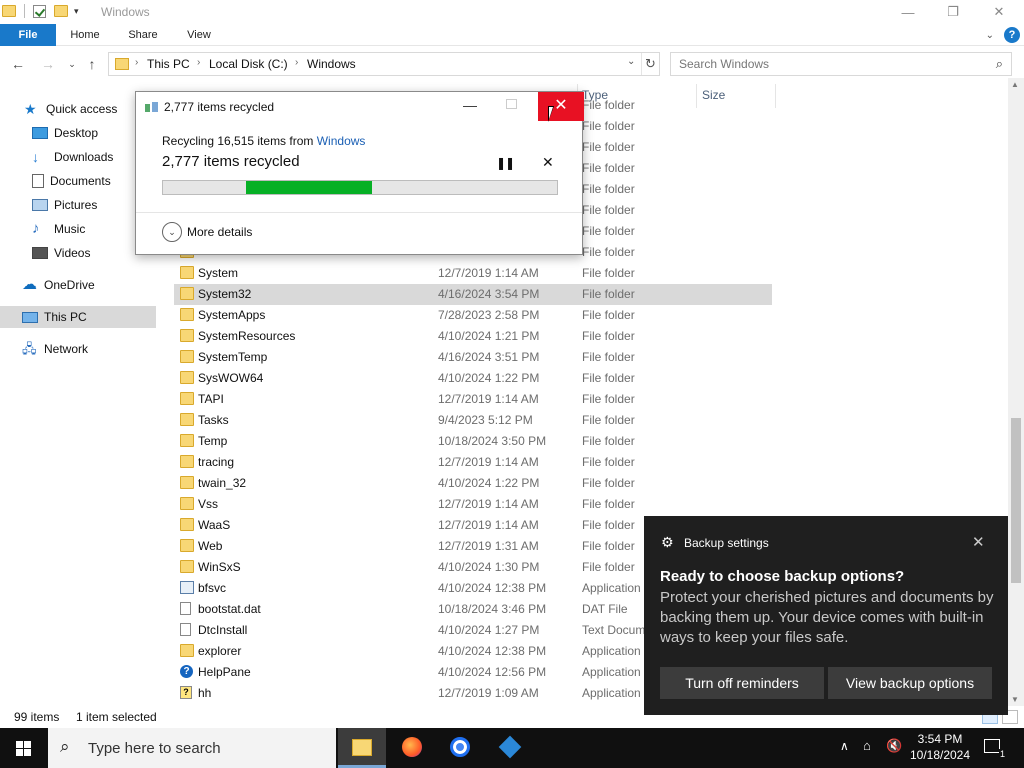 The width and height of the screenshot is (1024, 768). What do you see at coordinates (492, 588) in the screenshot?
I see `file-date: 4/10/2024 12:38 PM` at bounding box center [492, 588].